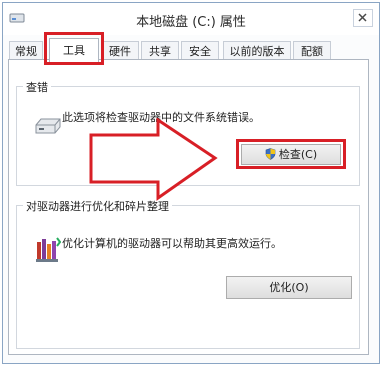 The height and width of the screenshot is (366, 383). What do you see at coordinates (160, 51) in the screenshot?
I see `tab-sharing: 共享` at bounding box center [160, 51].